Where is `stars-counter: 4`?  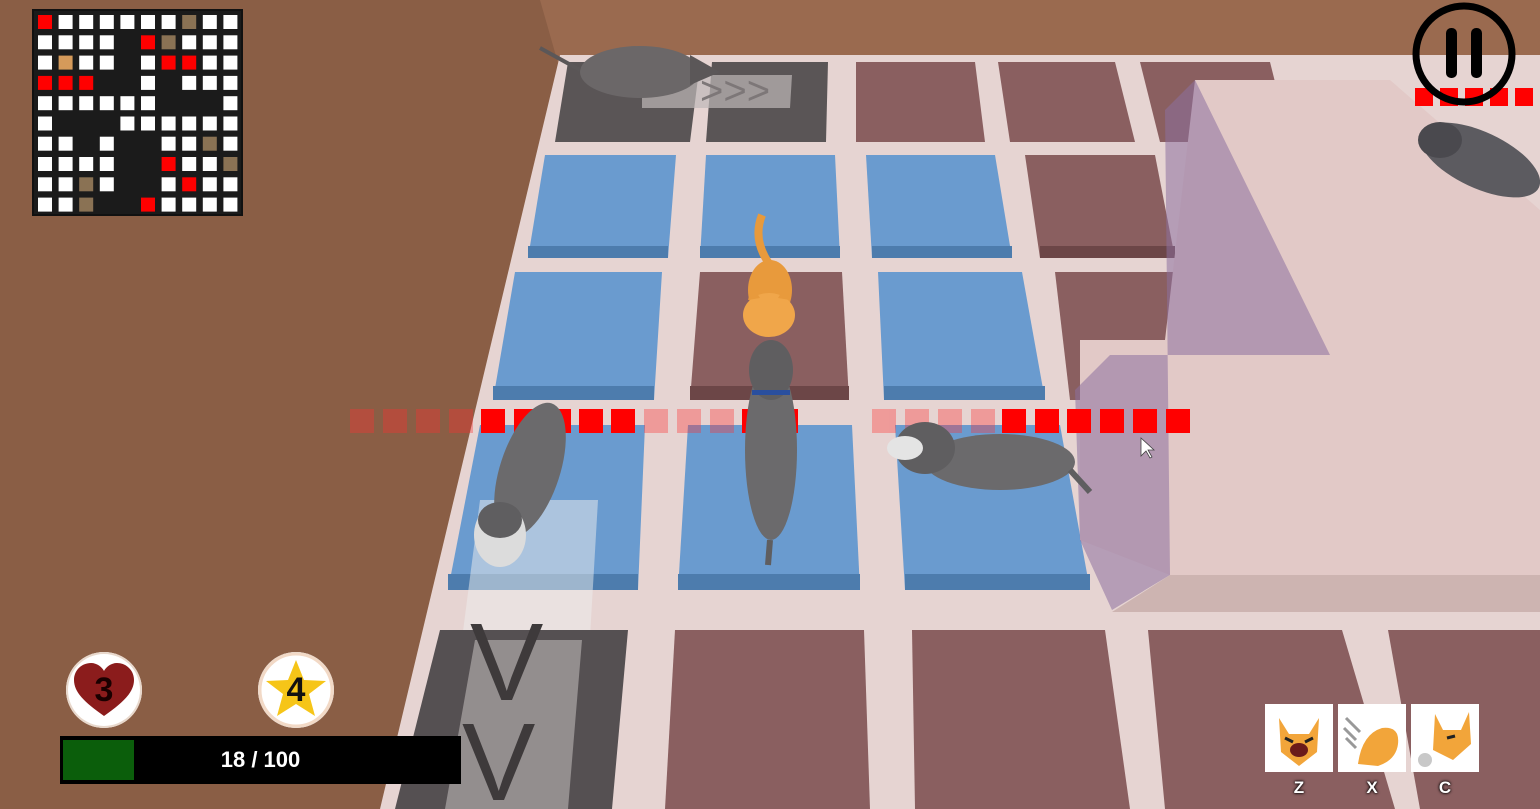
stars-counter: 4 is located at coordinates (296, 690).